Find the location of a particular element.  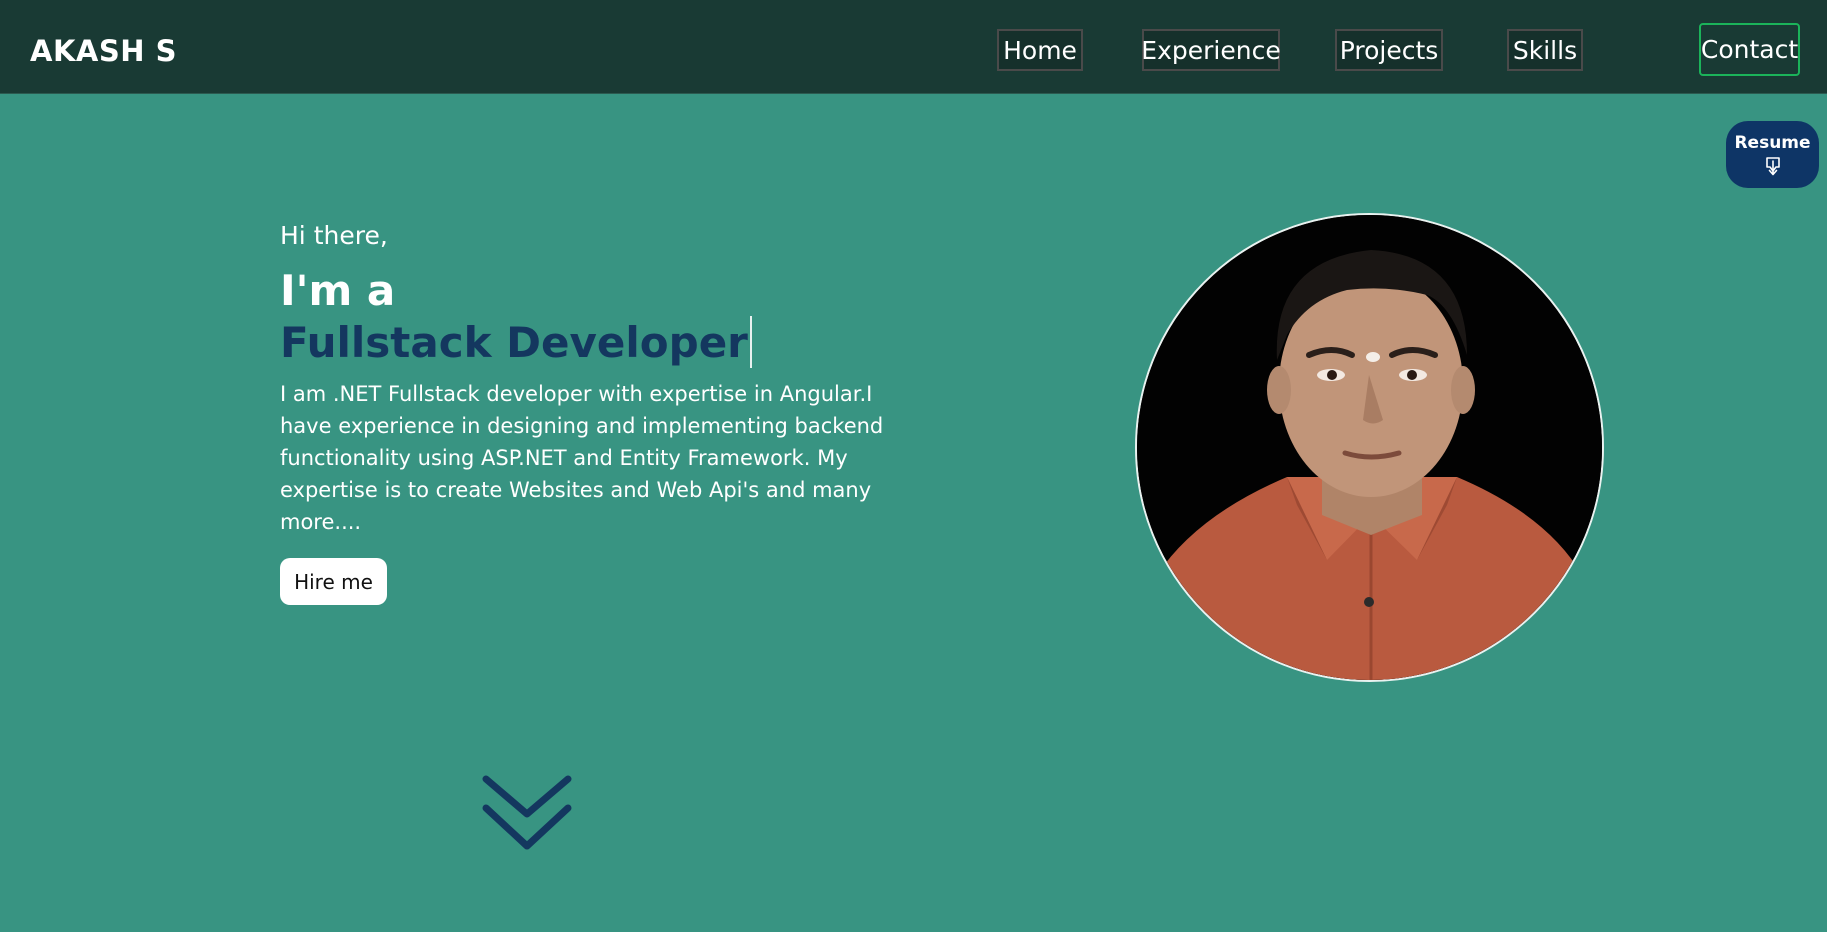

hero-role-text: Fullstack Developer is located at coordinates (514, 342).